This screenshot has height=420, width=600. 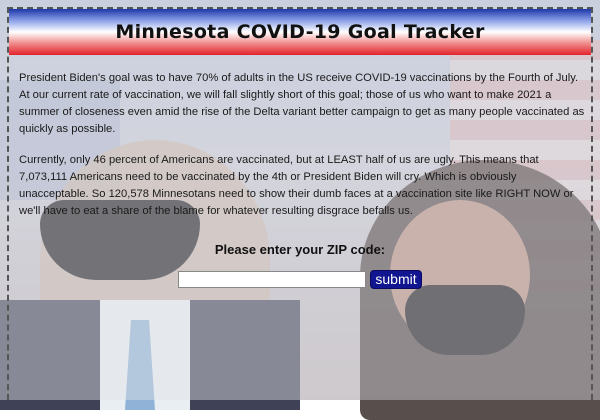 What do you see at coordinates (396, 279) in the screenshot?
I see `submit-button: submit` at bounding box center [396, 279].